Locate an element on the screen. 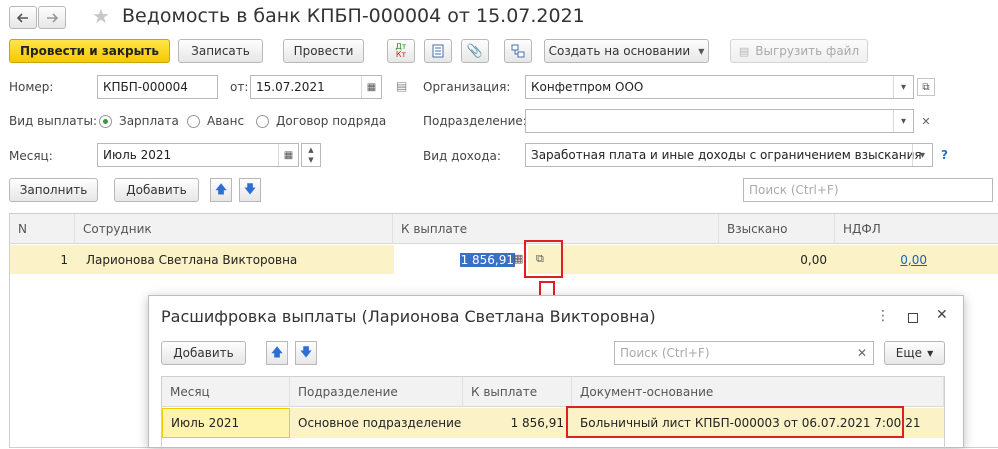 The width and height of the screenshot is (998, 449). radio-contract is located at coordinates (262, 121).